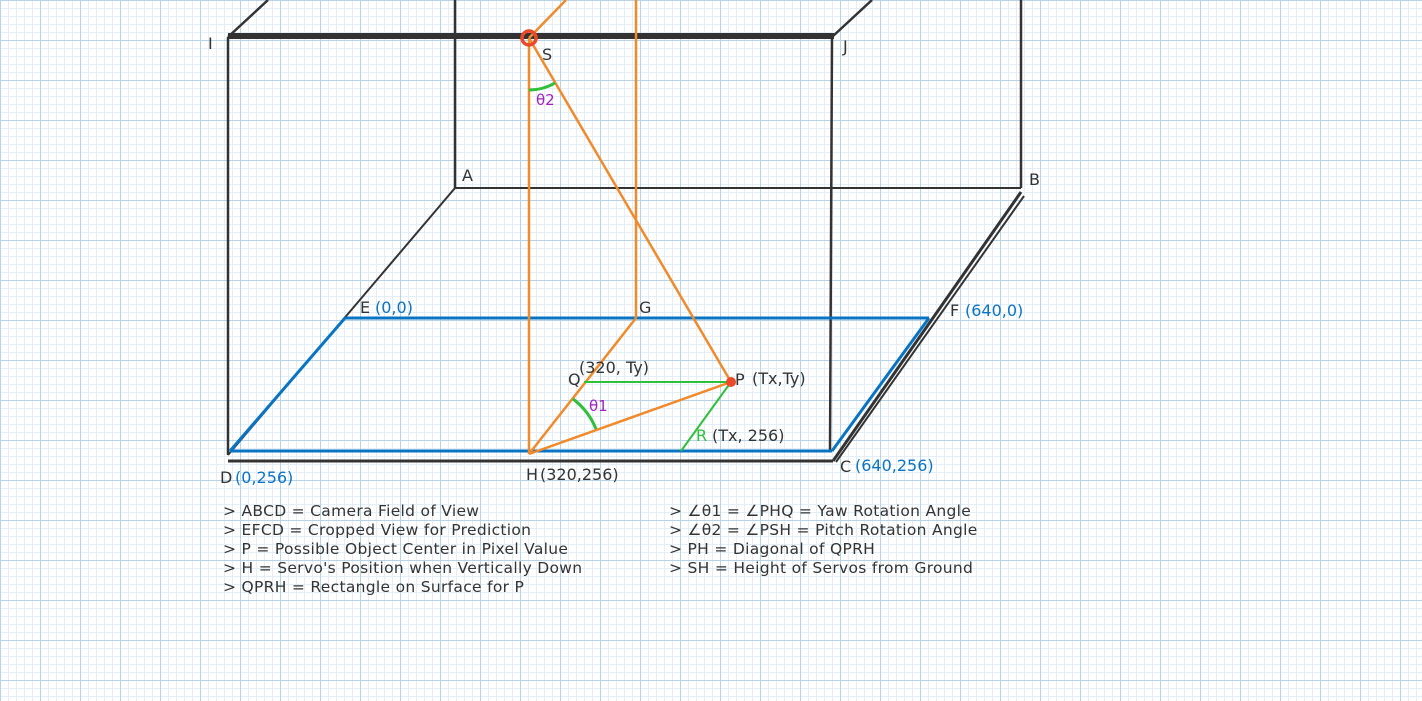  I want to click on coord-r: (Tx, 256), so click(748, 435).